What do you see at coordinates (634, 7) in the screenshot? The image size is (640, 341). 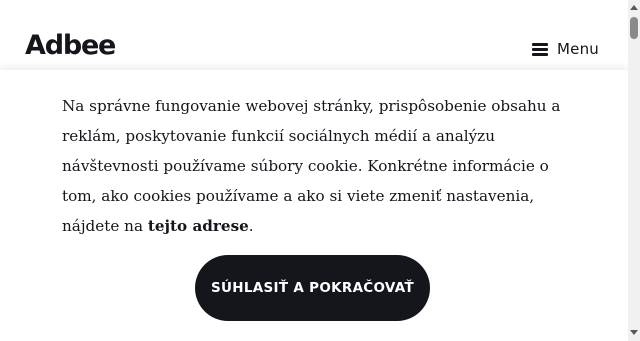 I see `scroll-up-arrow-icon` at bounding box center [634, 7].